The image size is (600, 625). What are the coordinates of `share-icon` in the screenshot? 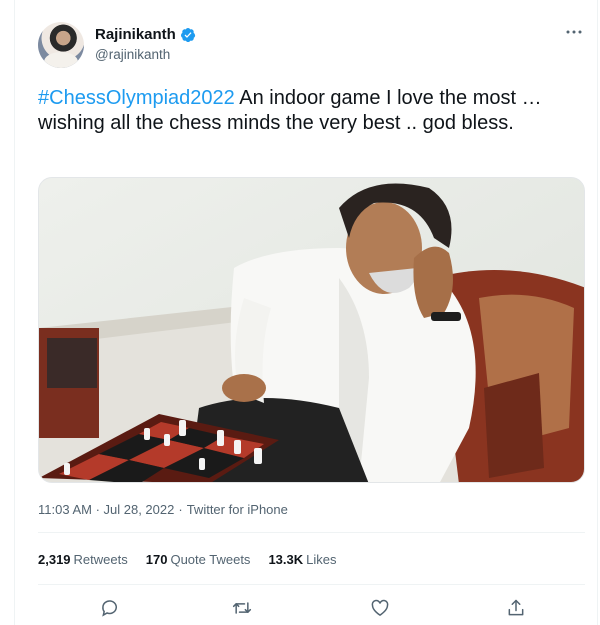 It's located at (516, 608).